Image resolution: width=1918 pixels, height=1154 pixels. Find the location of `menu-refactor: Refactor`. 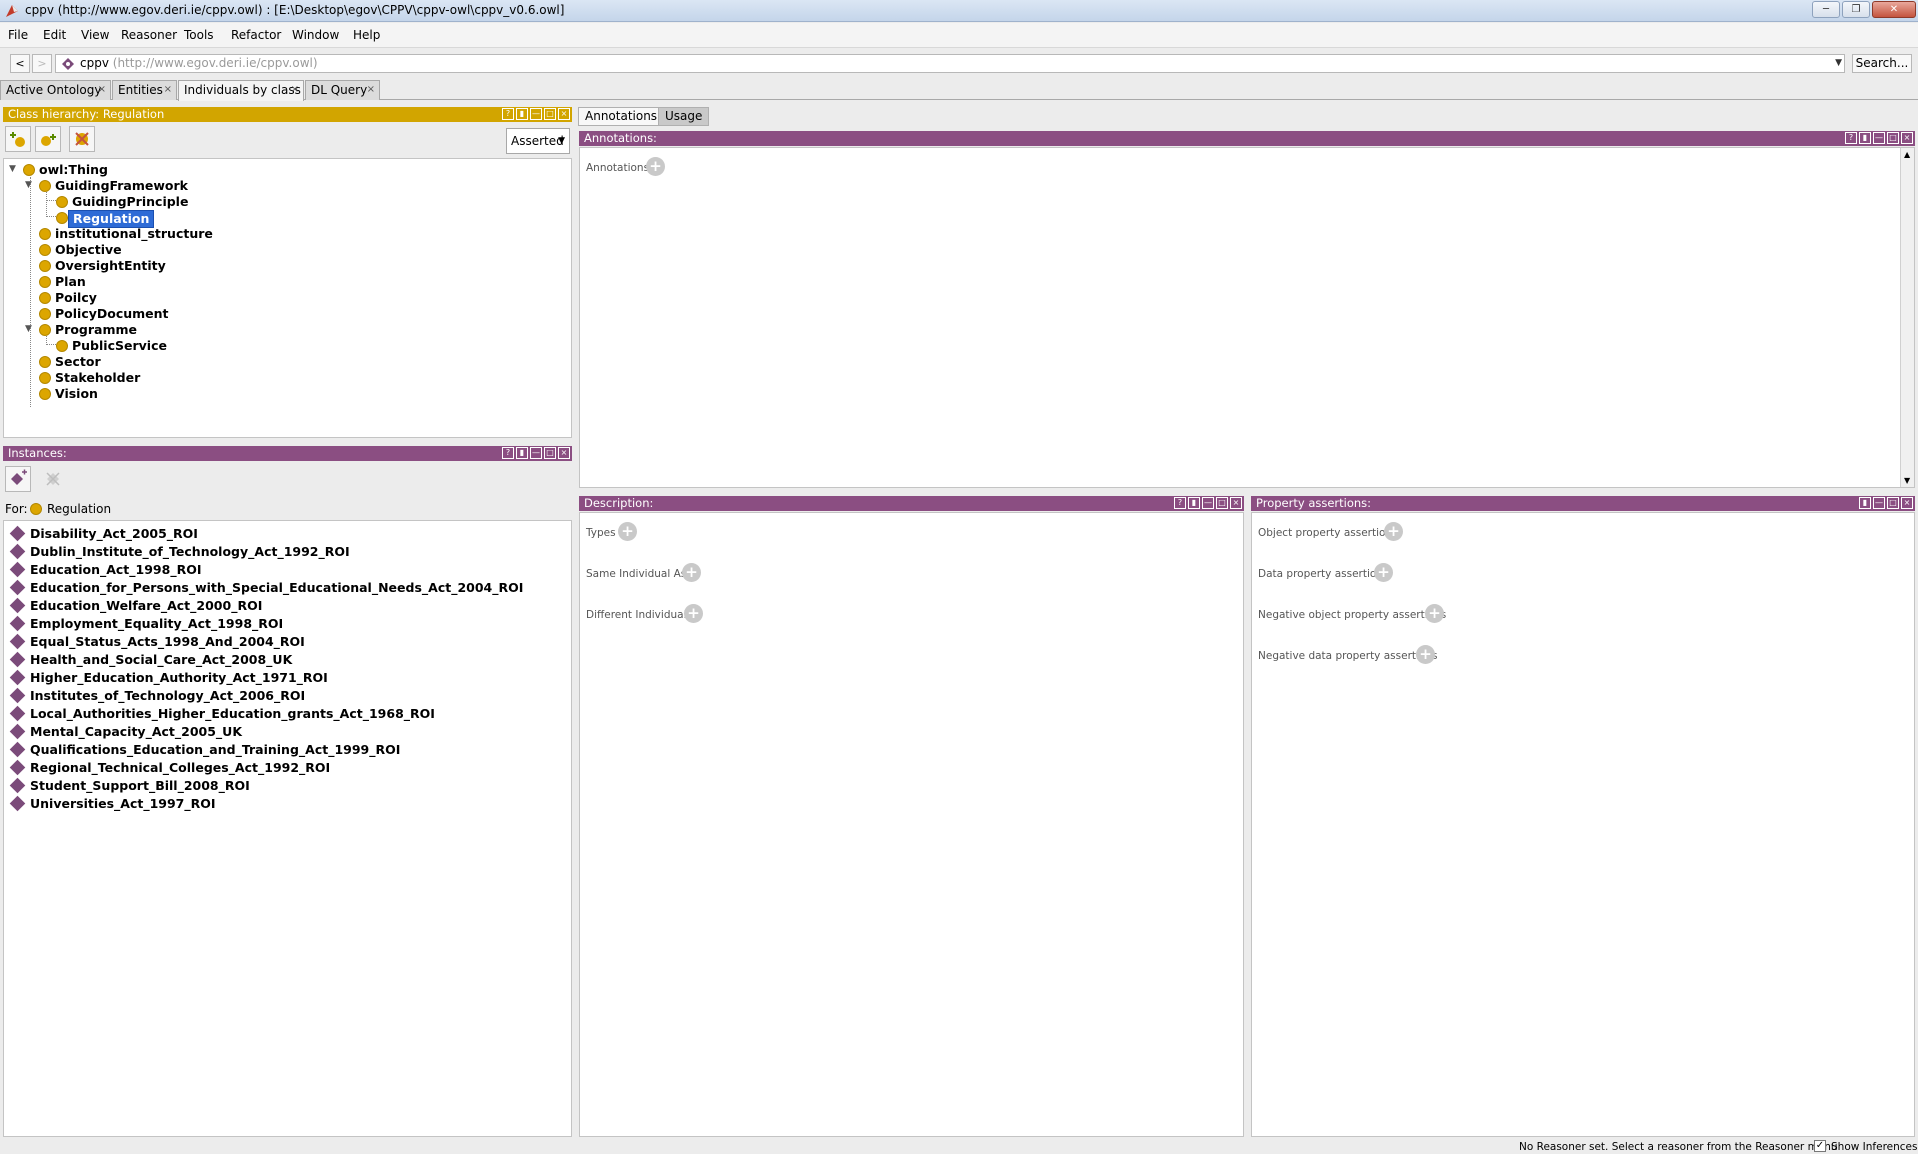

menu-refactor: Refactor is located at coordinates (256, 35).